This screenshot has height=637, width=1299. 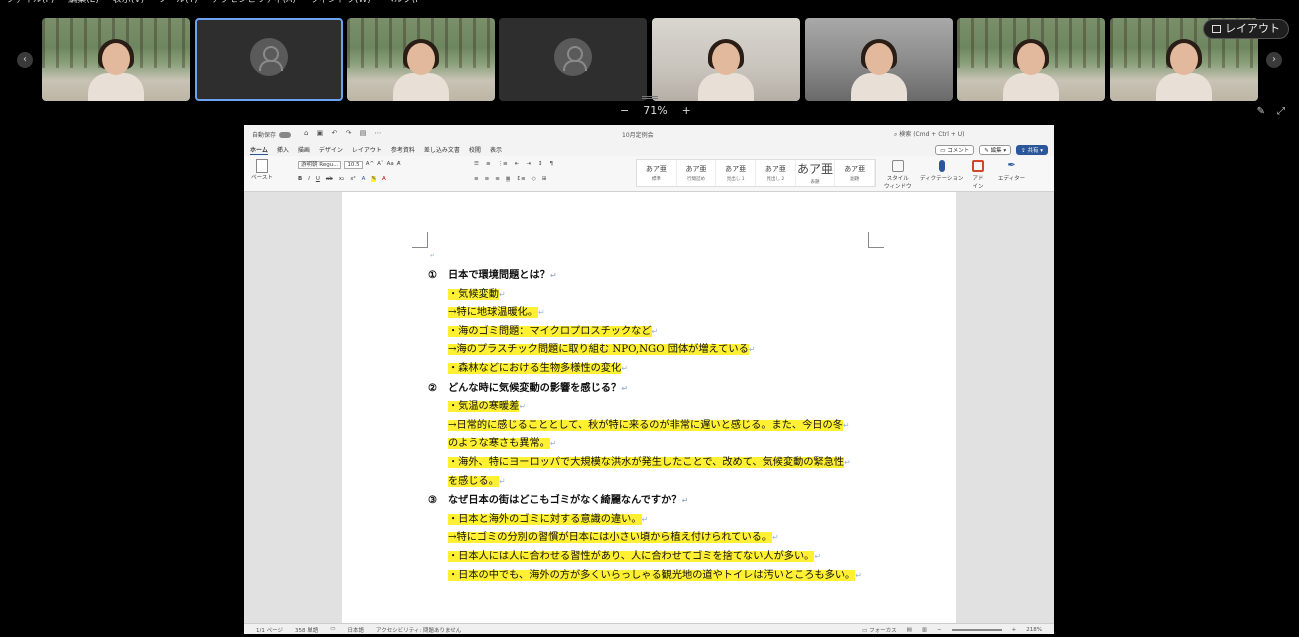 What do you see at coordinates (418, 630) in the screenshot?
I see `accessibility-status: アクセシビリティ: 問題ありません` at bounding box center [418, 630].